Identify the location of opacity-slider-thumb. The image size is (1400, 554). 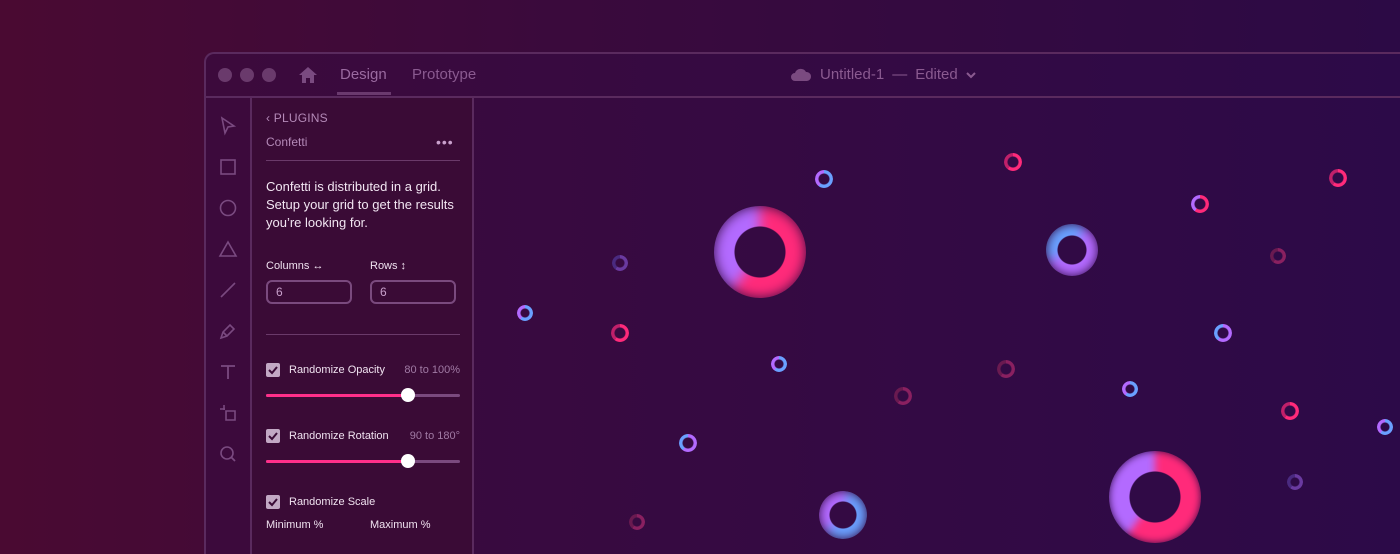
(407, 395).